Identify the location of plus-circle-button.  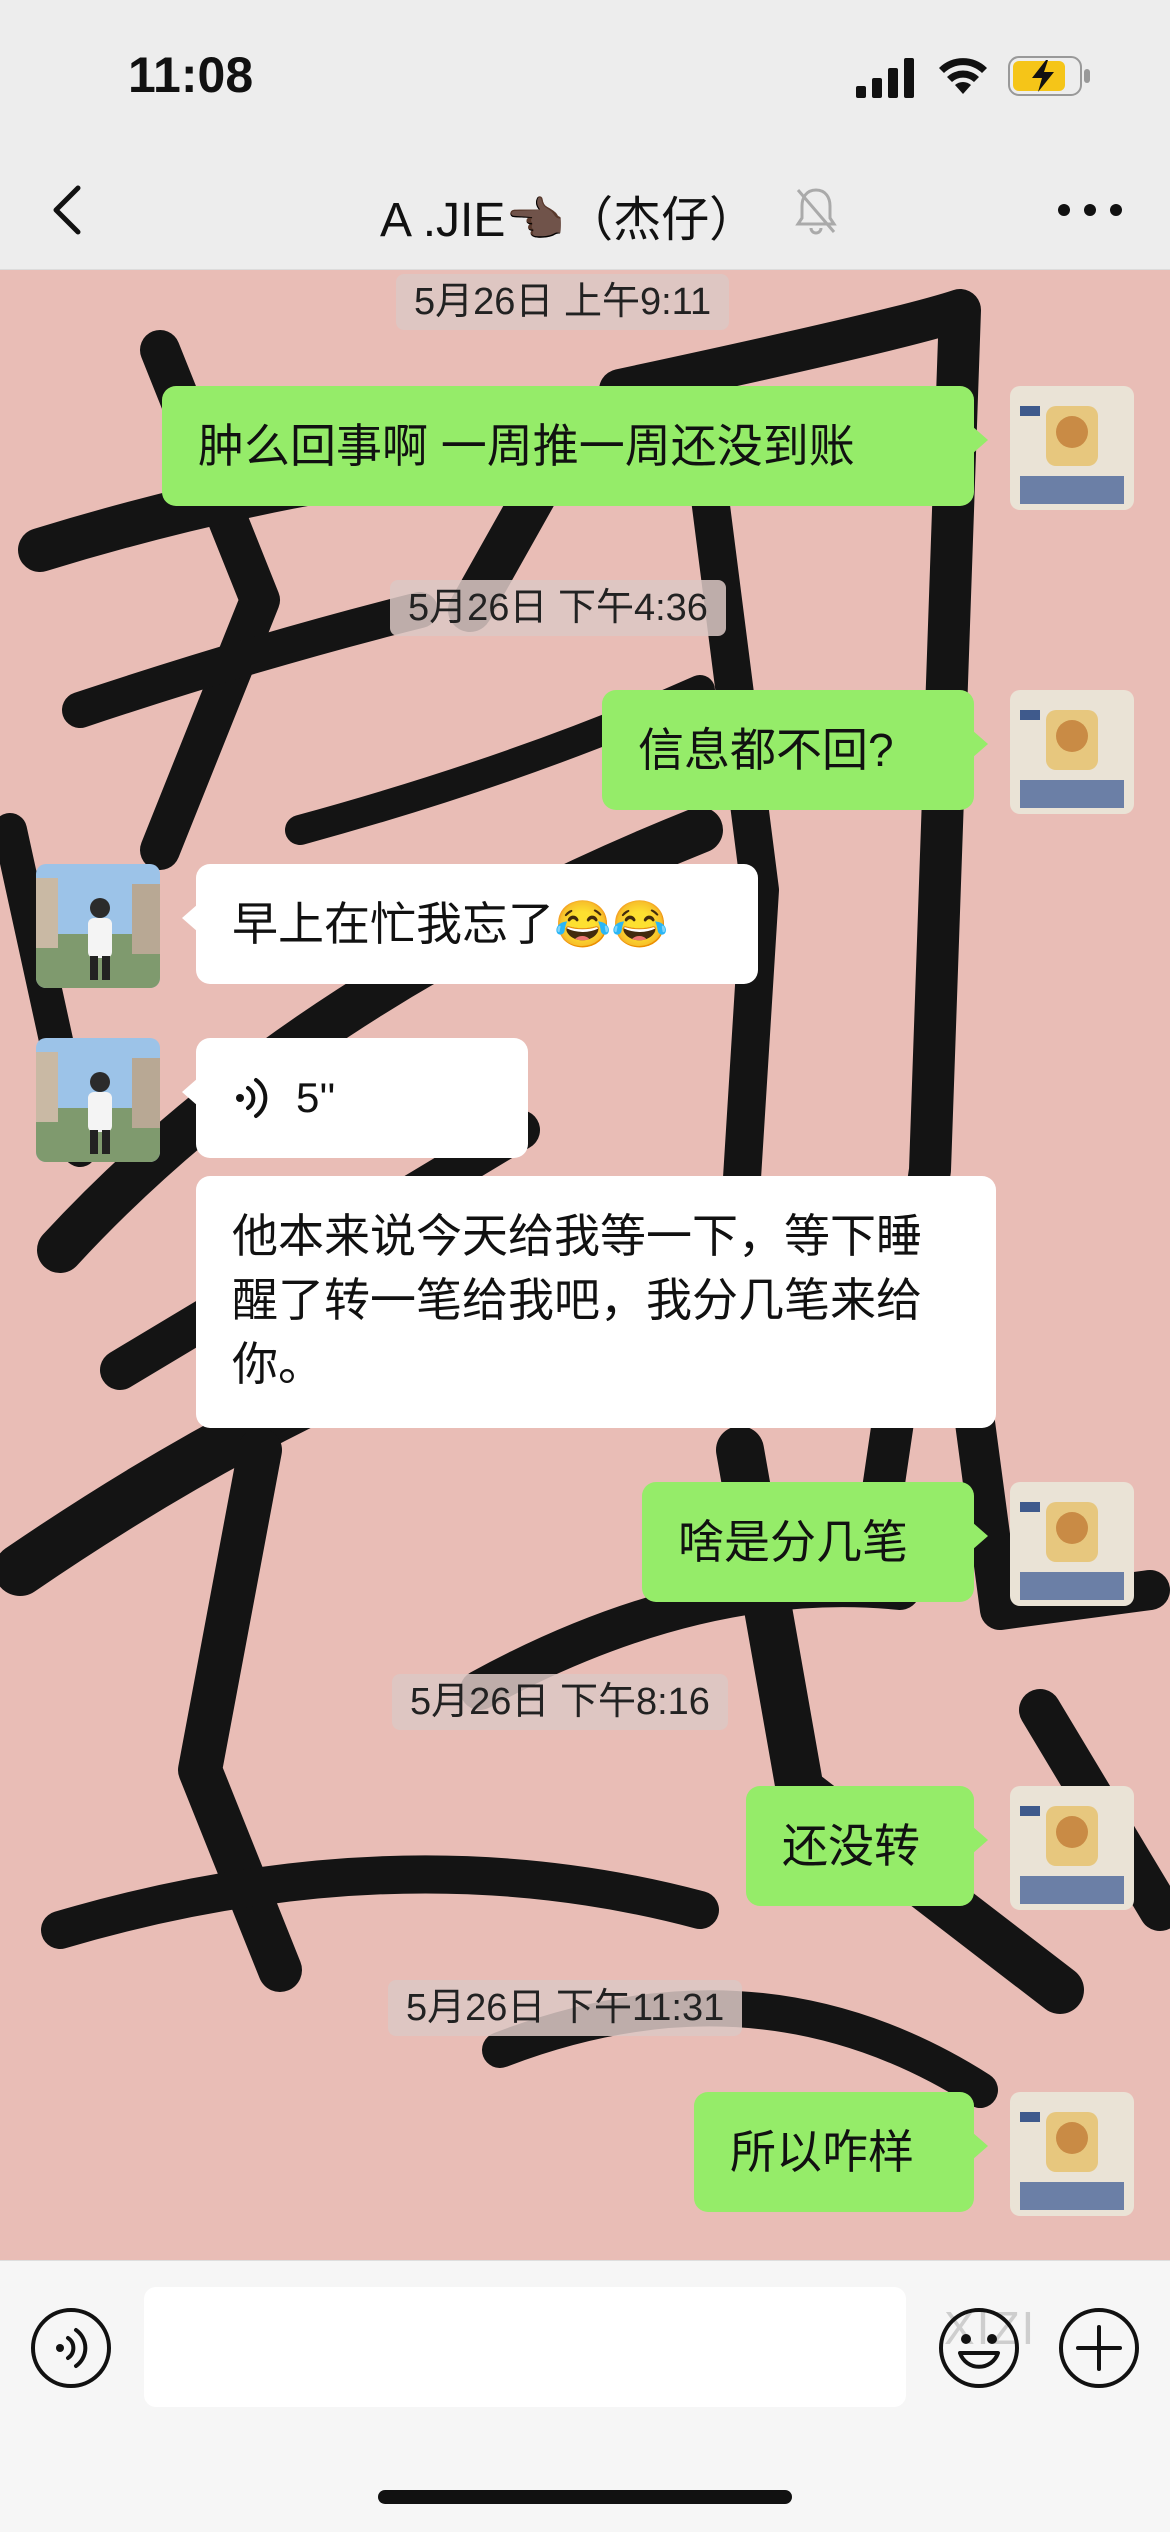
(1099, 2348).